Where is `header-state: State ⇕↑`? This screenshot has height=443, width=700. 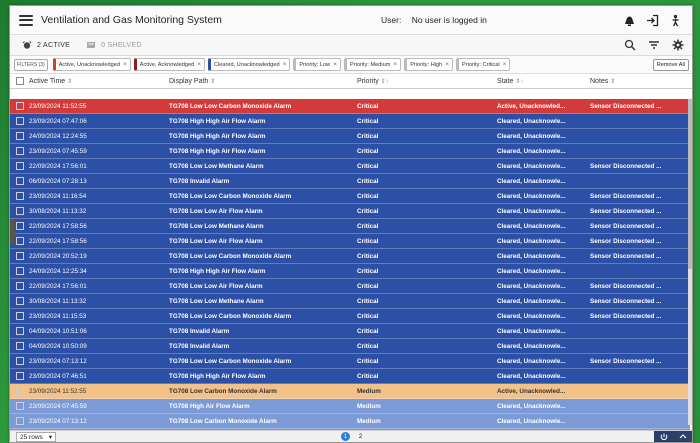
header-state: State ⇕↑ is located at coordinates (543, 81).